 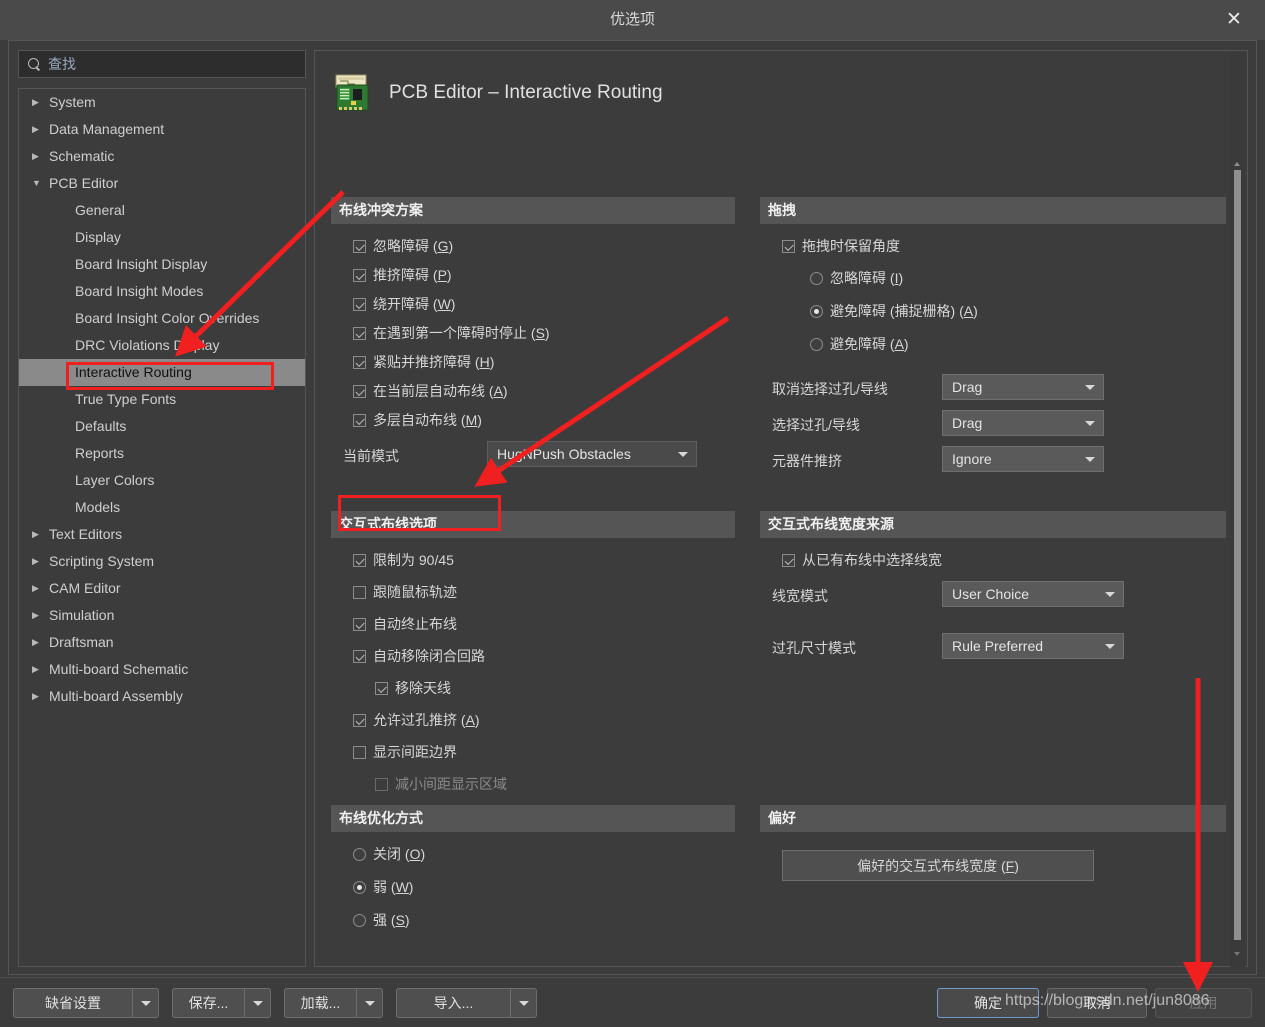 What do you see at coordinates (86, 1003) in the screenshot?
I see `default-settings-button: 缺省设置` at bounding box center [86, 1003].